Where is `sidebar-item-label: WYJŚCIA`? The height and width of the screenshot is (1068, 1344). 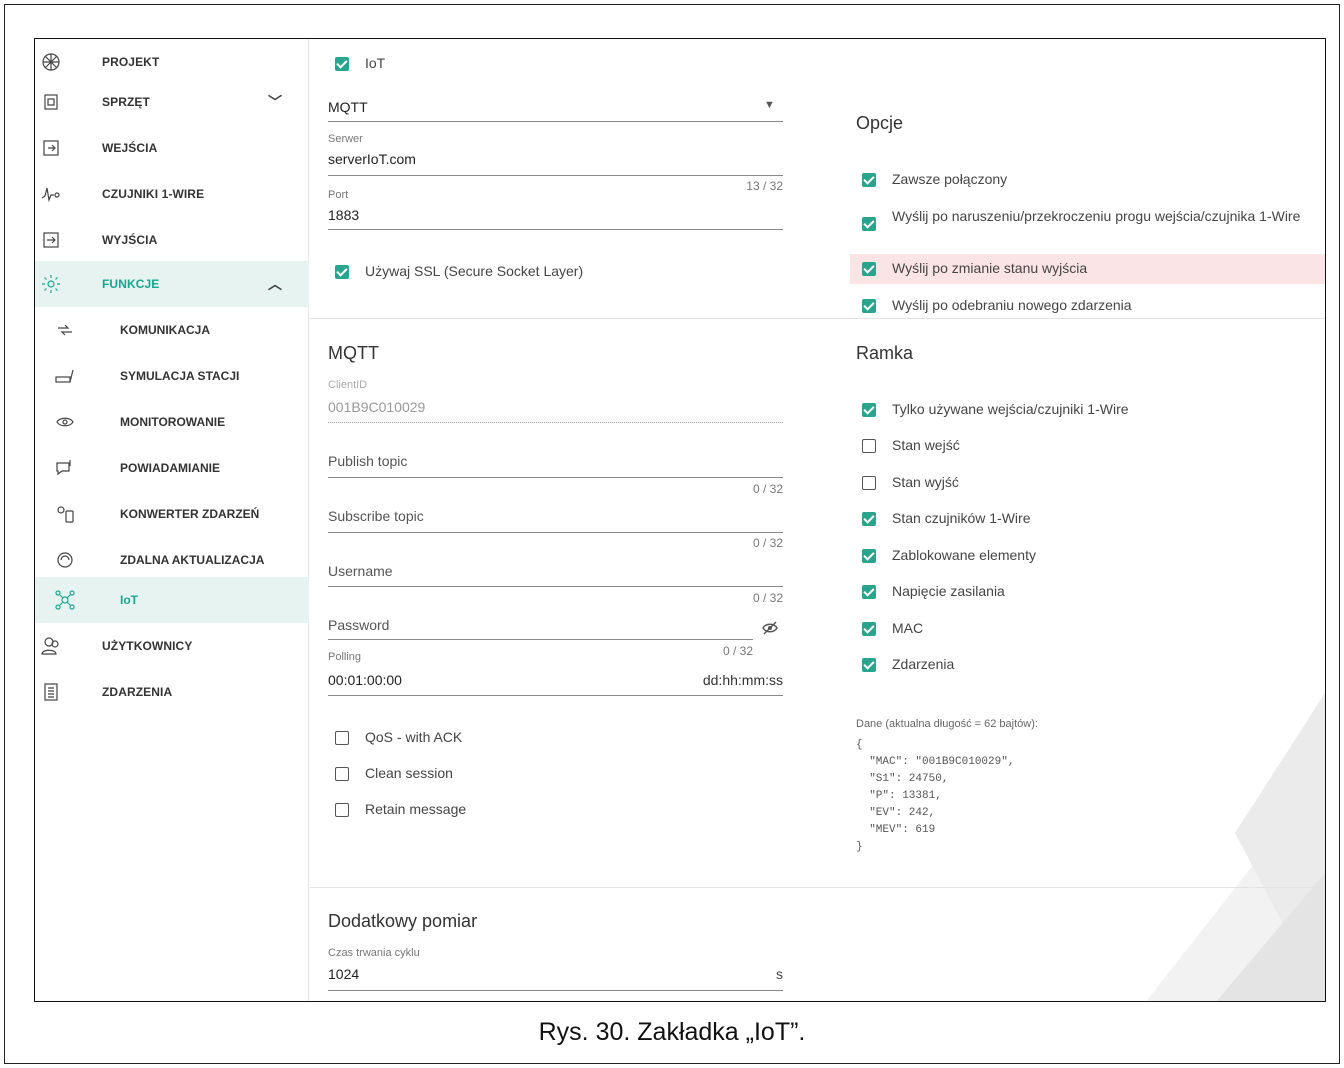 sidebar-item-label: WYJŚCIA is located at coordinates (130, 240).